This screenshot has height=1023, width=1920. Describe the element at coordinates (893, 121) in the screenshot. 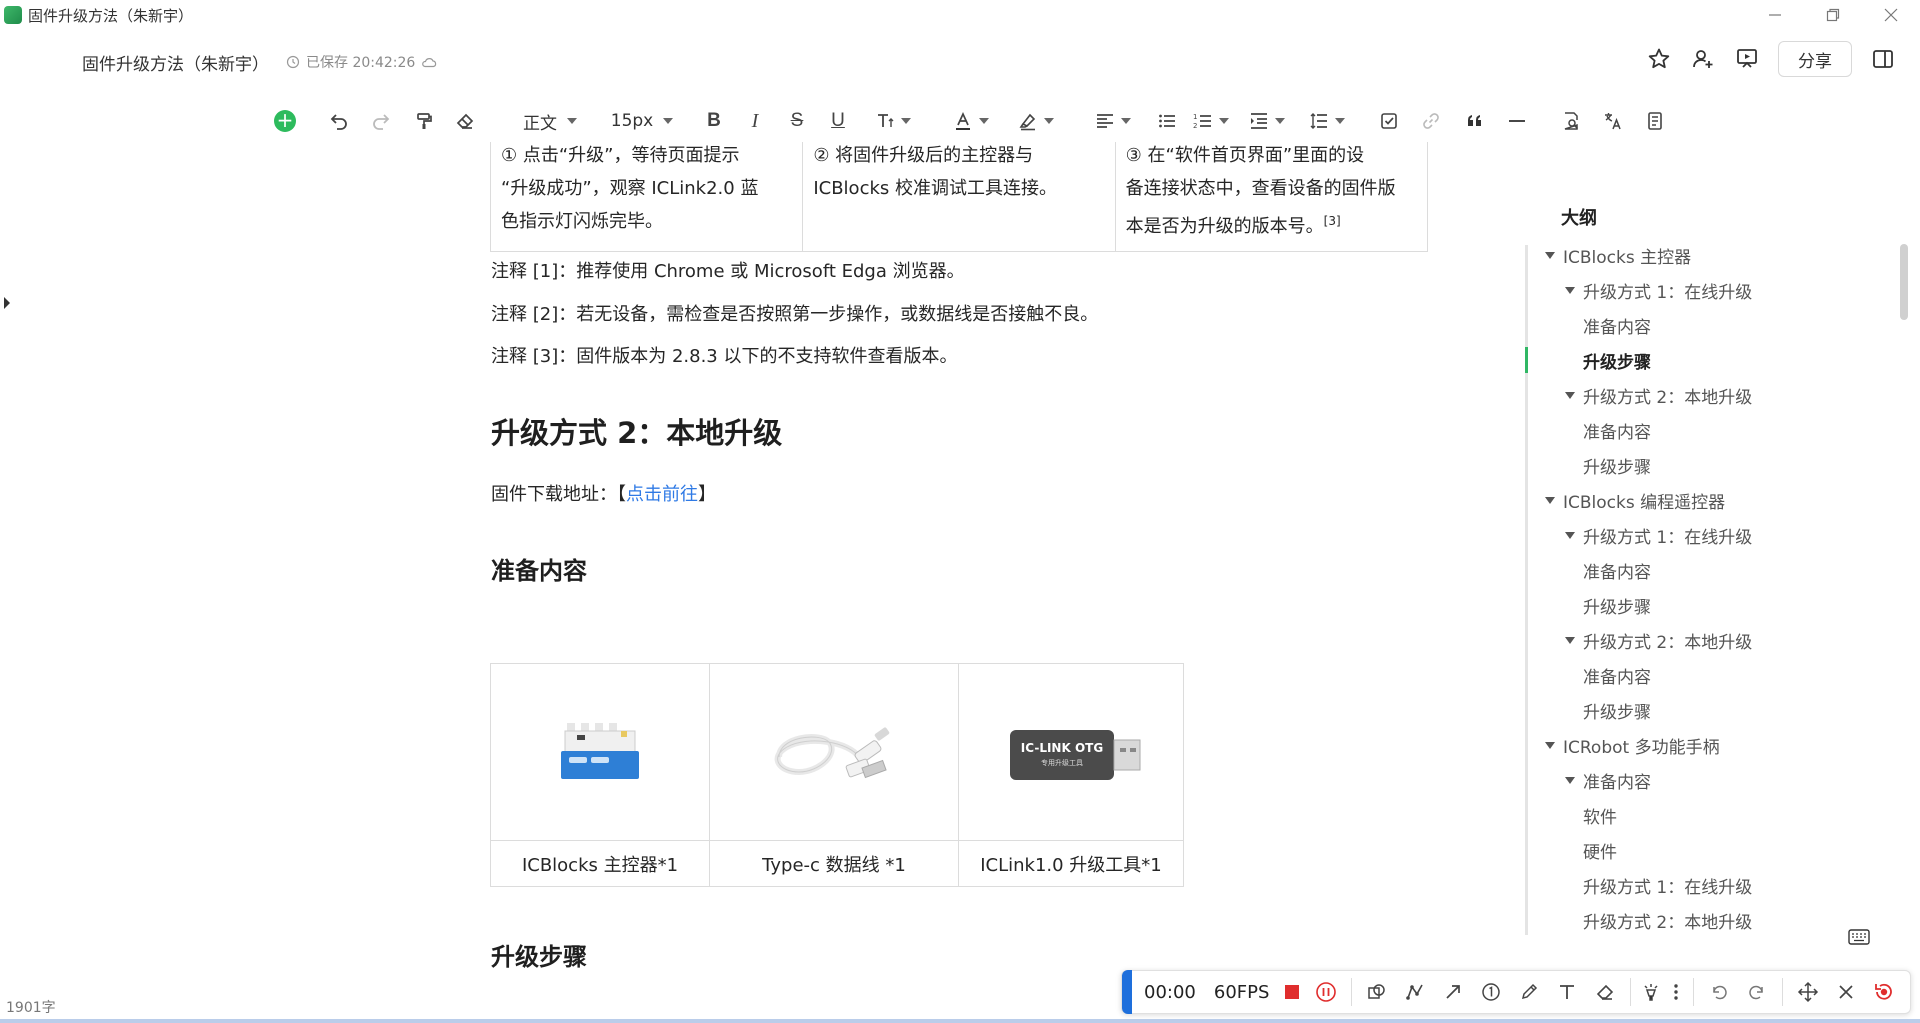

I see `text-size-options` at that location.